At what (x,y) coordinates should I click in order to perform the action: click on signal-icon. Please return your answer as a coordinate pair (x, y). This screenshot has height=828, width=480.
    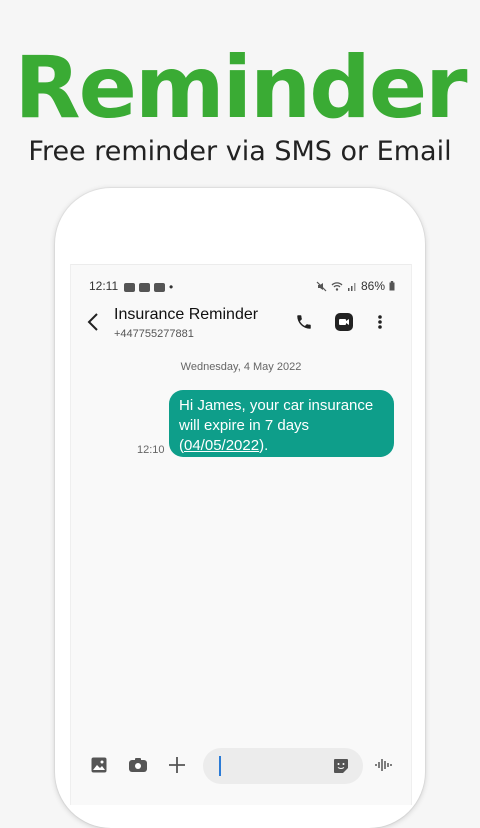
    Looking at the image, I should click on (351, 287).